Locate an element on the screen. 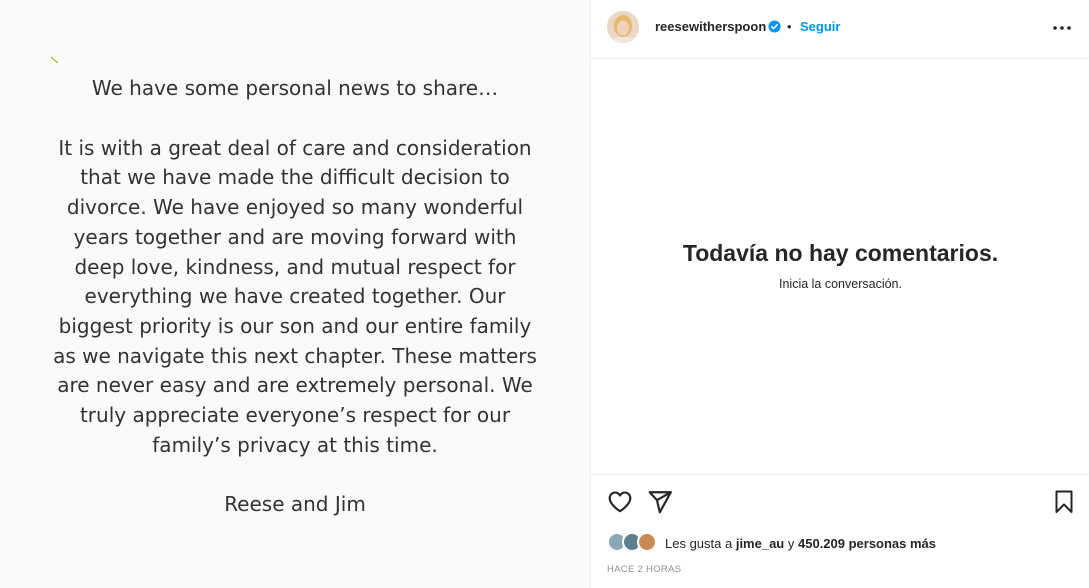  post-header: reesewitherspoon • Seguir is located at coordinates (840, 29).